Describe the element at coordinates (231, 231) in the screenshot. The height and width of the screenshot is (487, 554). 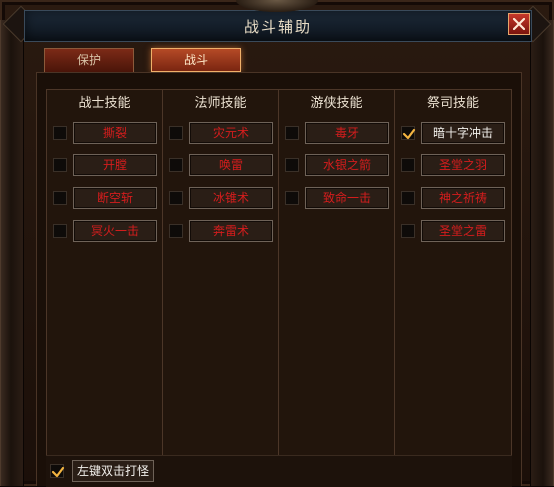
I see `skill-button: 奔雷术` at that location.